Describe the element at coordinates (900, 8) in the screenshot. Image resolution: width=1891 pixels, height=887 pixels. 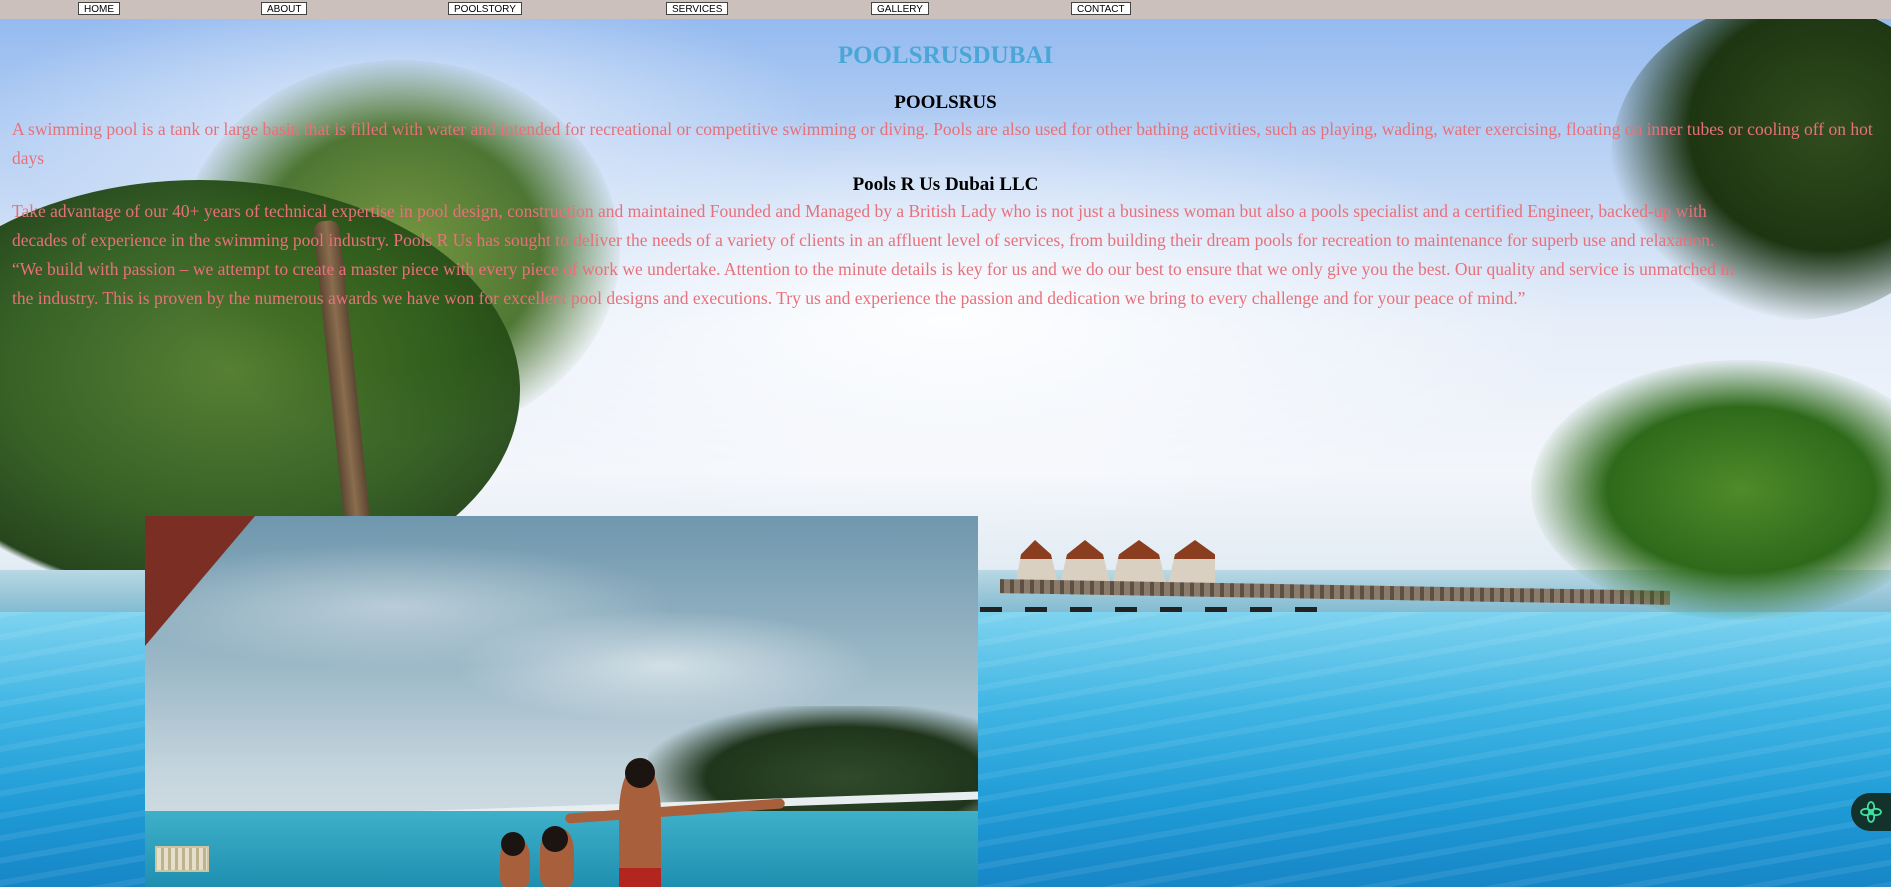
I see `nav-gallery-button: GALLERY` at that location.